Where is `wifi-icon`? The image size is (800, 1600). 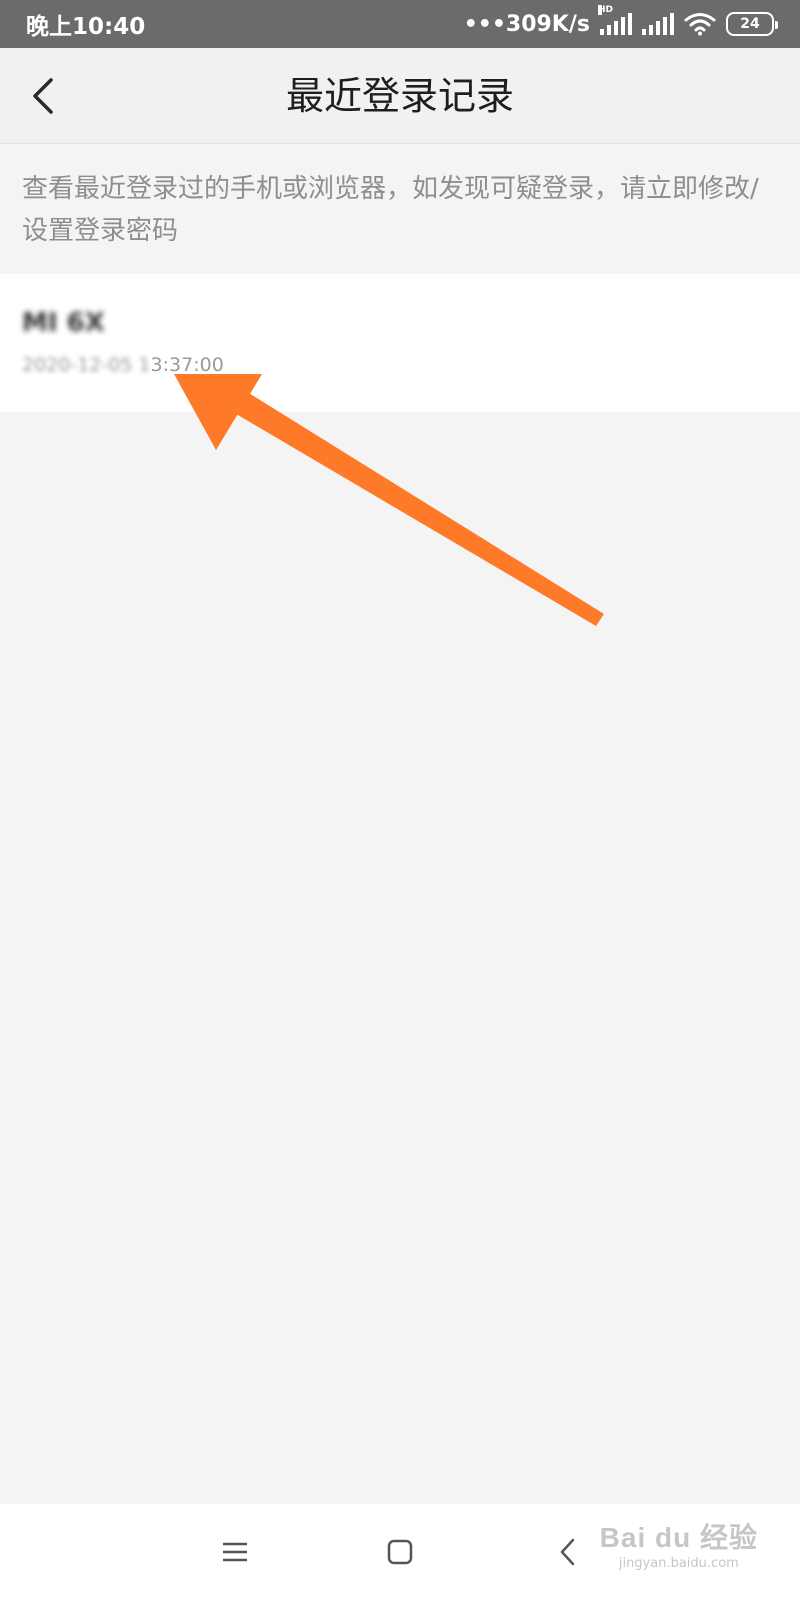
wifi-icon is located at coordinates (700, 24).